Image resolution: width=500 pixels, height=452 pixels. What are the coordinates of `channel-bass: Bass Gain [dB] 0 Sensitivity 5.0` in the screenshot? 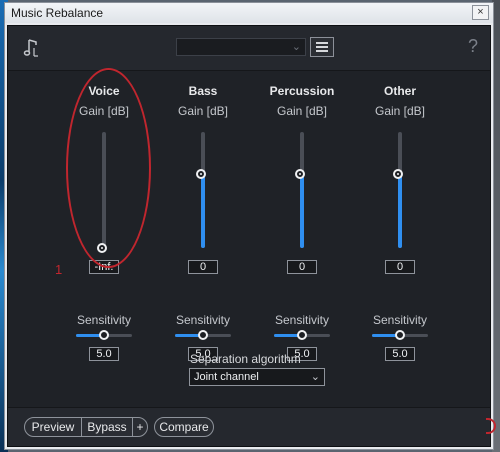 It's located at (203, 222).